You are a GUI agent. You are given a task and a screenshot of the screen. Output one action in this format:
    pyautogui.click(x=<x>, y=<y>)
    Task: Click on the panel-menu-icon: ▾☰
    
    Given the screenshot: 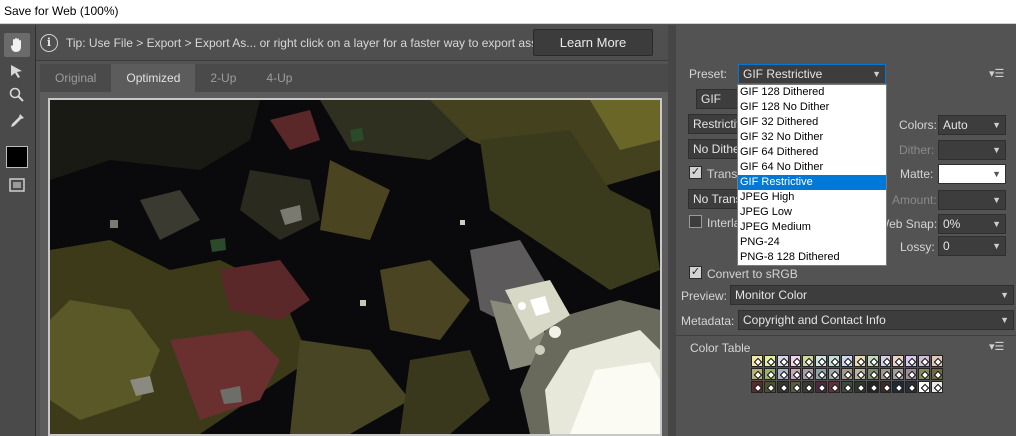 What is the action you would take?
    pyautogui.click(x=996, y=73)
    